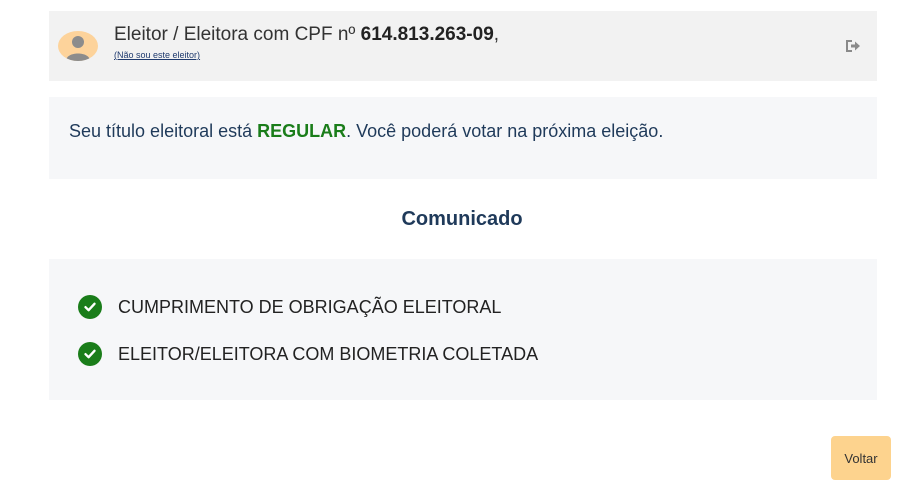  I want to click on user-avatar-icon, so click(78, 46).